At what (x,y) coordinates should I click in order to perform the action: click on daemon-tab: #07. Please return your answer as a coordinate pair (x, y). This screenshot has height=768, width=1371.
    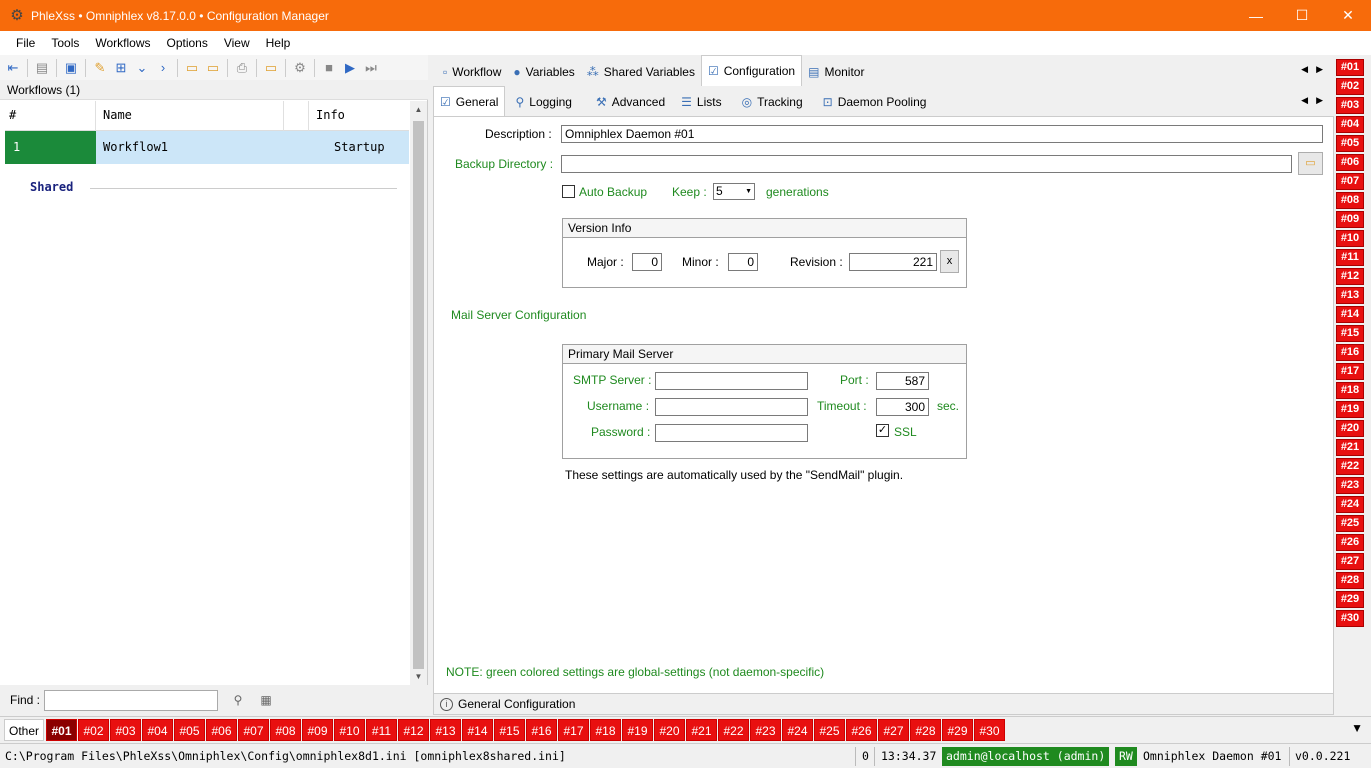
    Looking at the image, I should click on (253, 730).